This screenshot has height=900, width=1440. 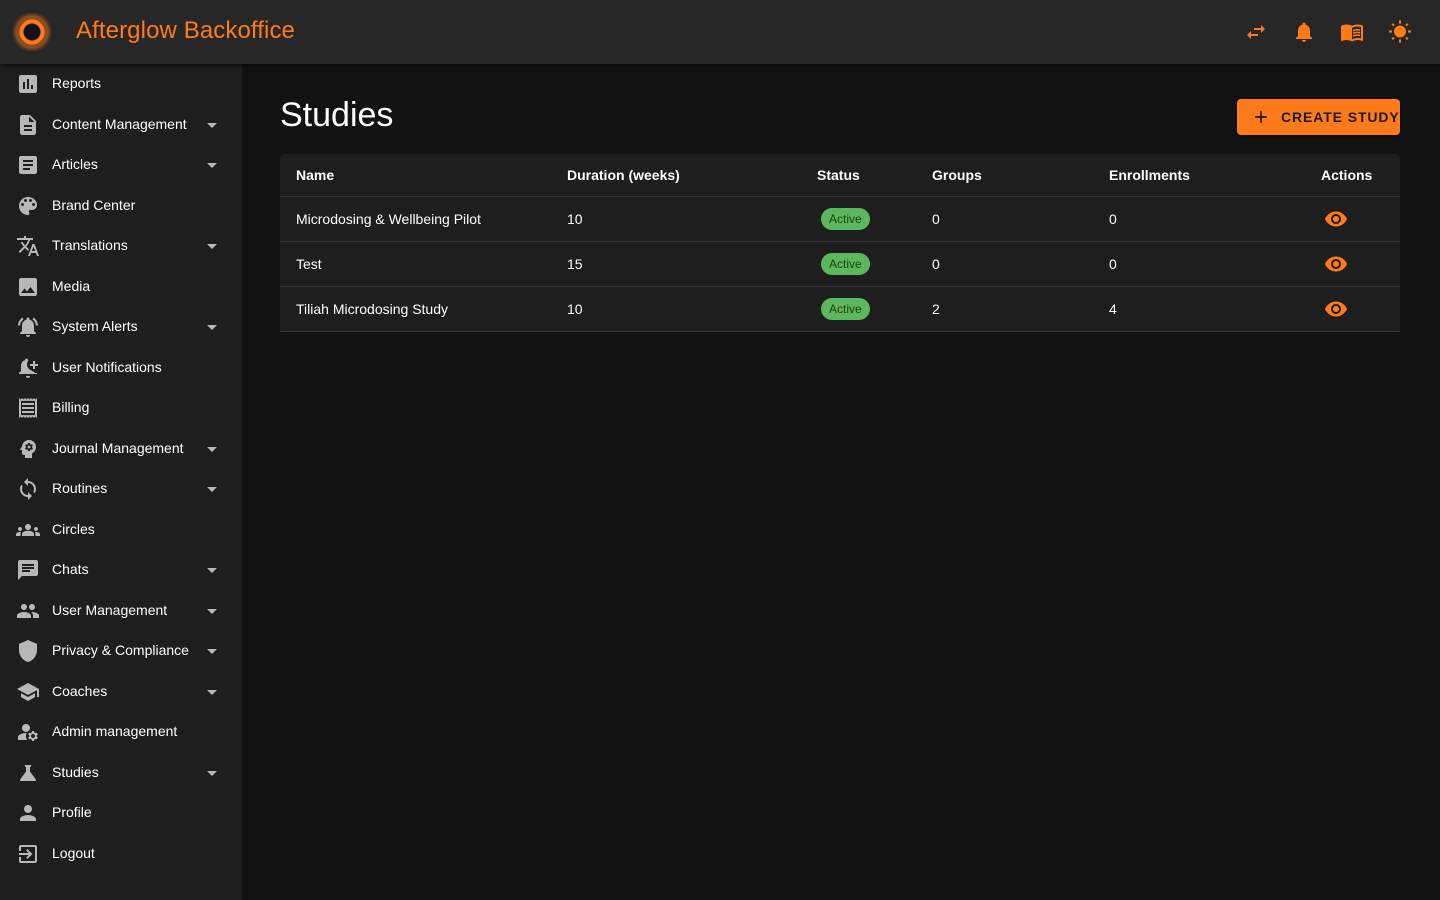 I want to click on sidebar-item-label: Coaches, so click(x=80, y=691).